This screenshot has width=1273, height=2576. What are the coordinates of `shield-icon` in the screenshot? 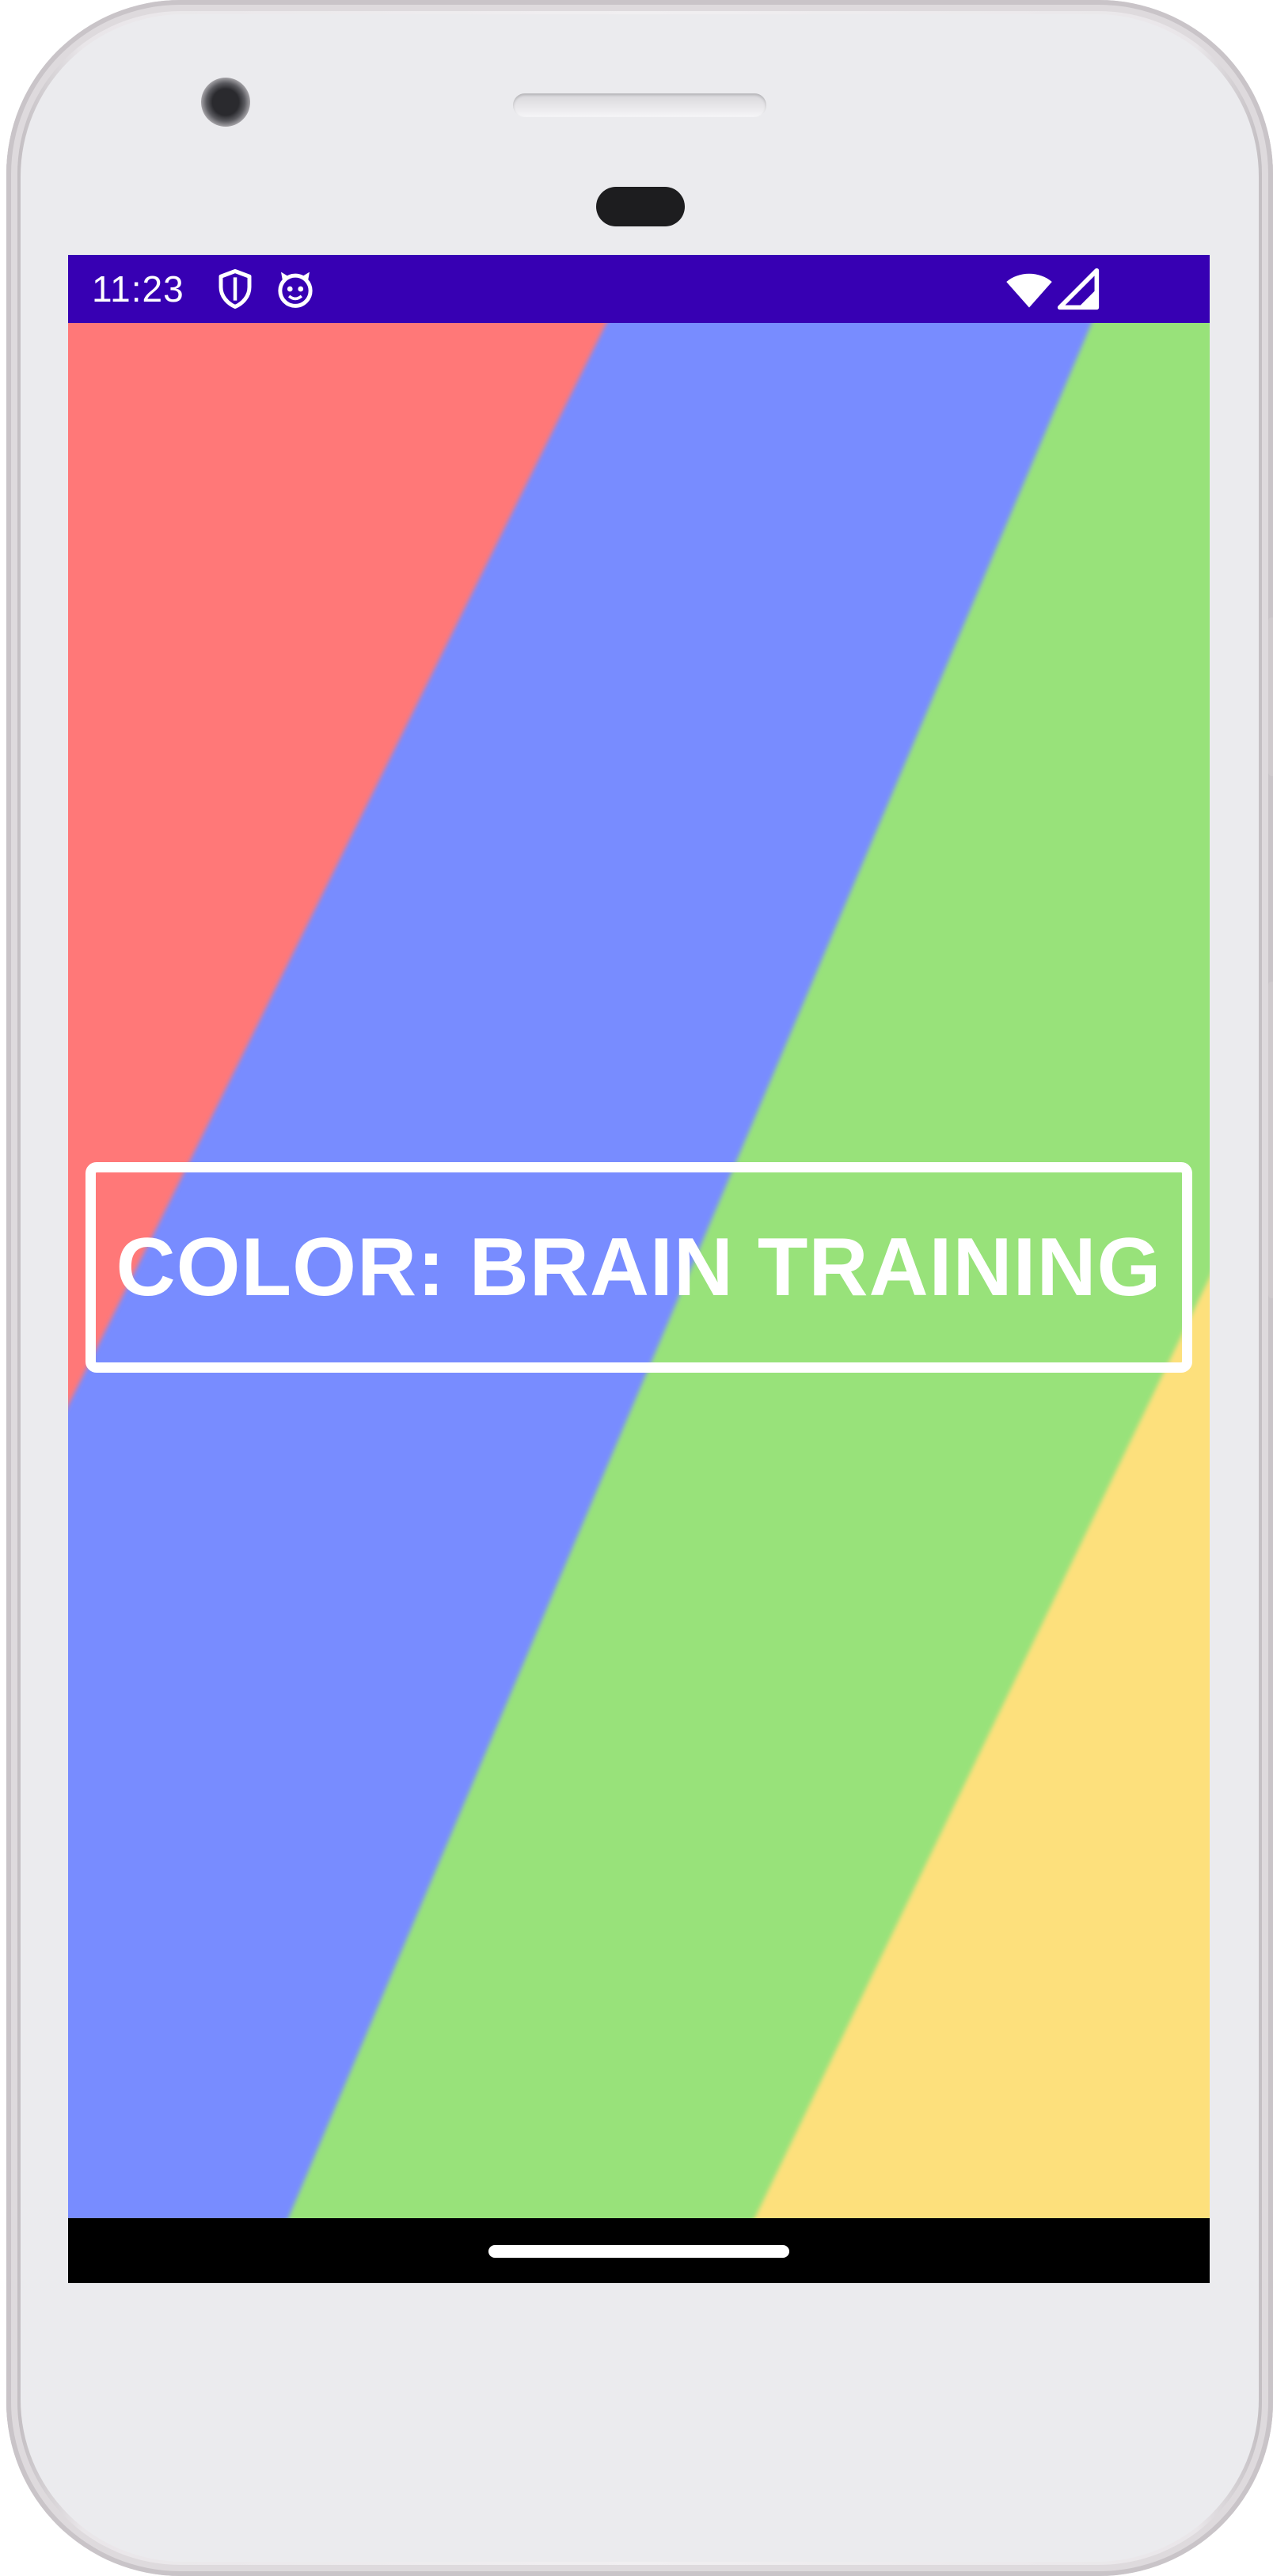 It's located at (235, 289).